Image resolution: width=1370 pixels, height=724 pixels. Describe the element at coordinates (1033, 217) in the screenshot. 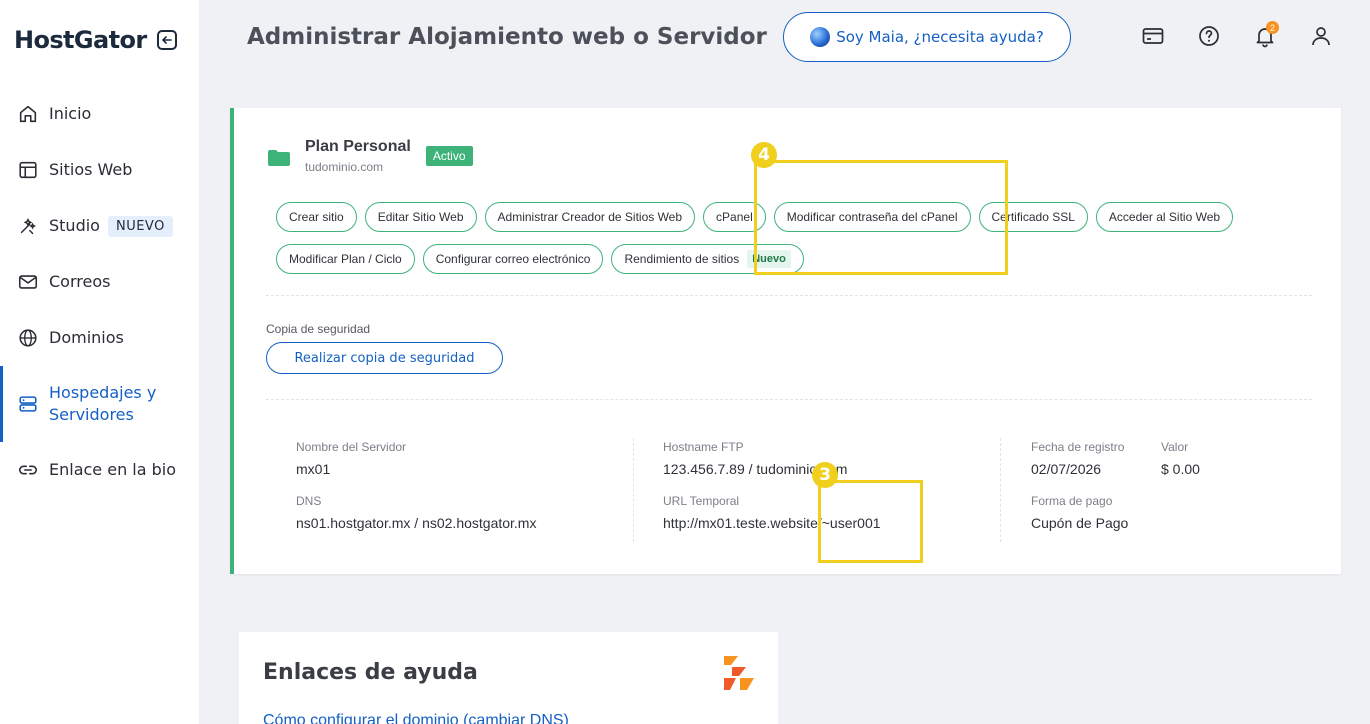

I see `ssl-certificate-button: Certificado SSL` at that location.